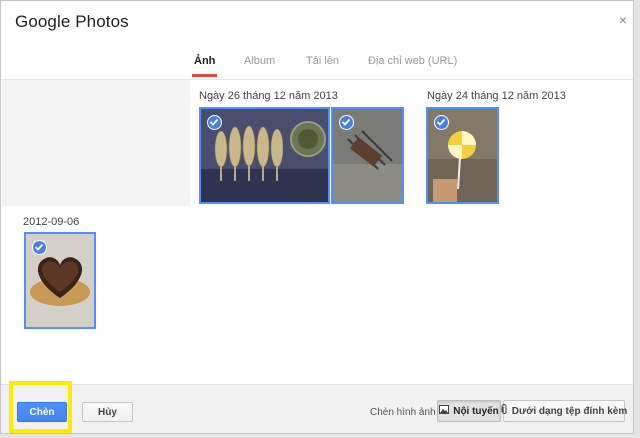 Image resolution: width=640 pixels, height=438 pixels. Describe the element at coordinates (72, 21) in the screenshot. I see `dialog-title: Google Photos` at that location.